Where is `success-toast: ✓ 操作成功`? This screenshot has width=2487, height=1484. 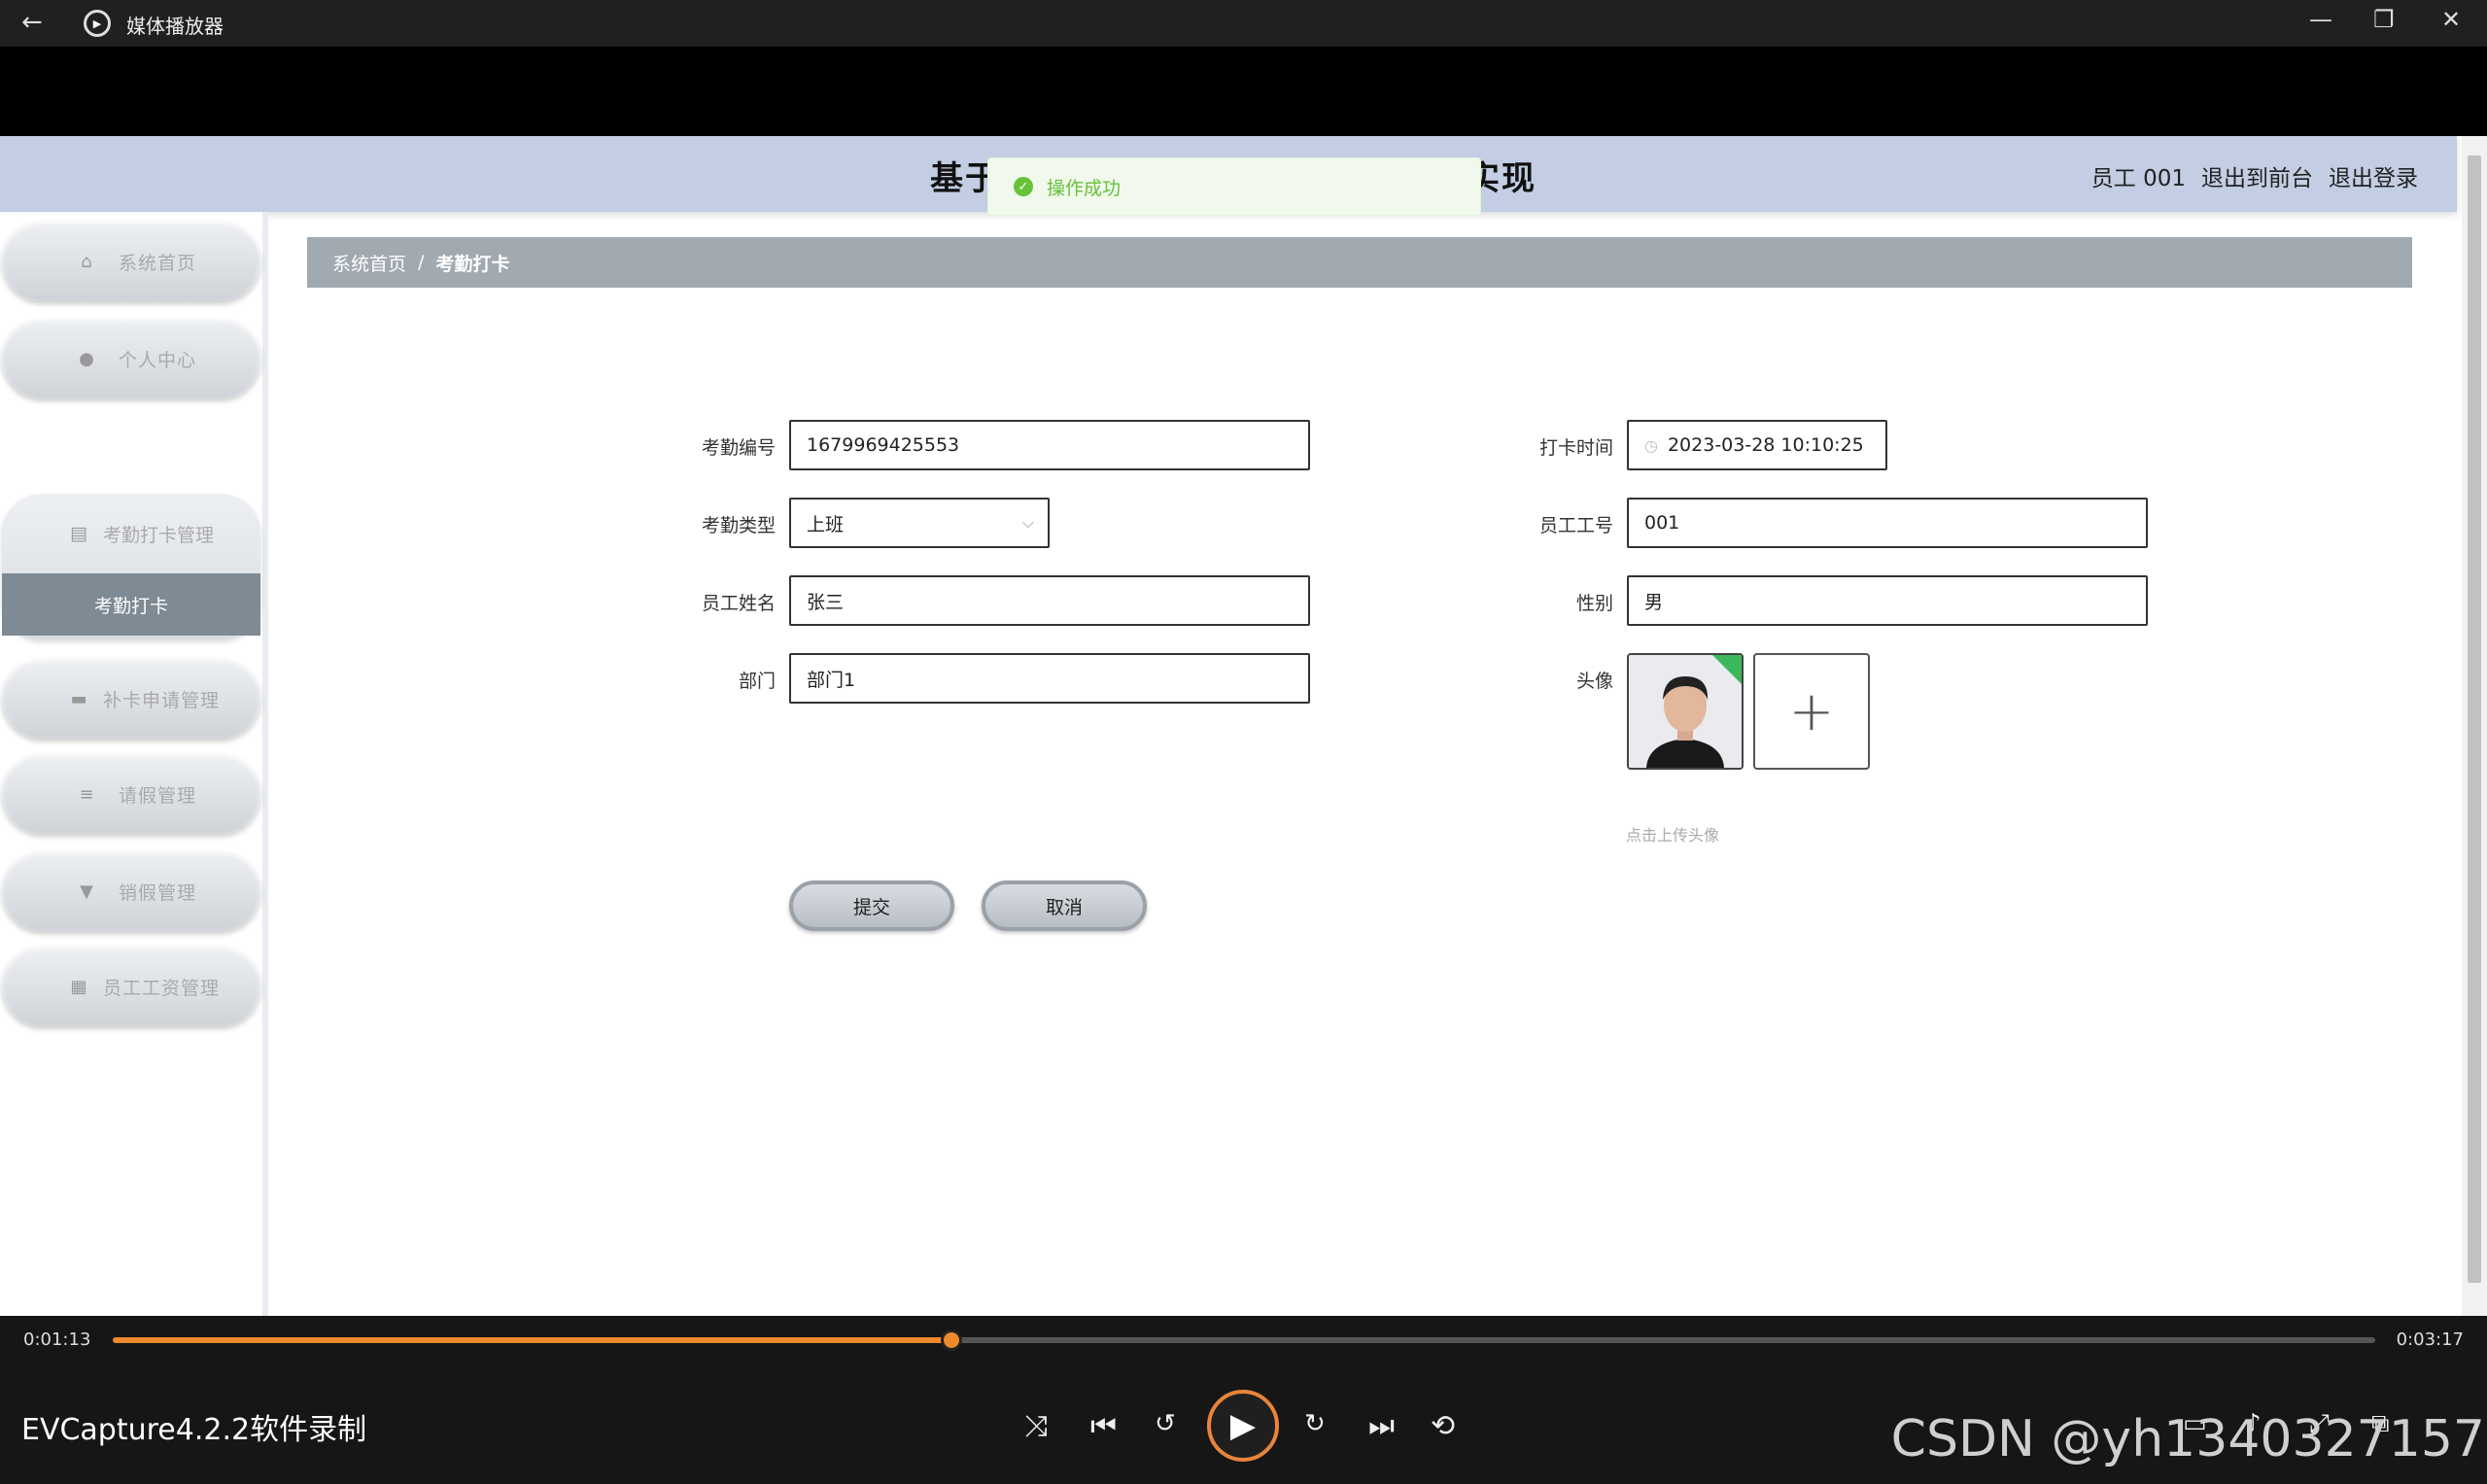
success-toast: ✓ 操作成功 is located at coordinates (1234, 186).